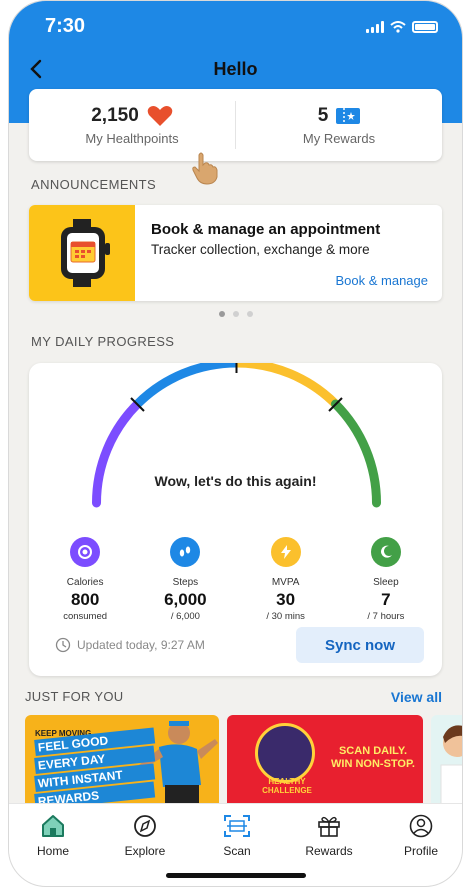  Describe the element at coordinates (381, 280) in the screenshot. I see `book-manage-link: Book & manage` at that location.